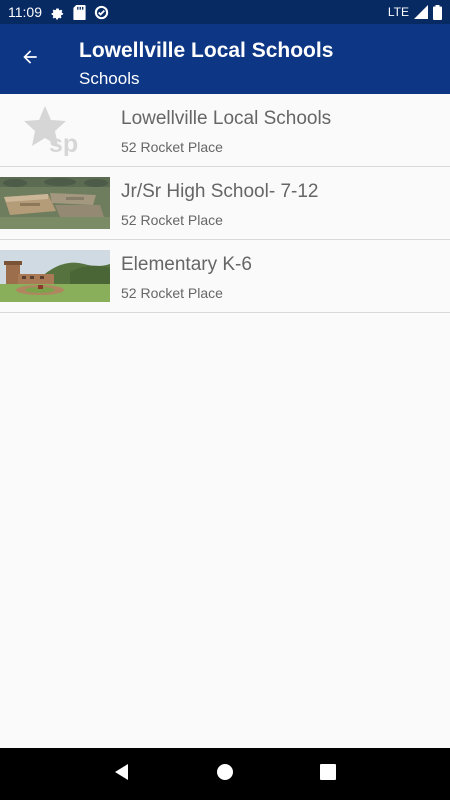 This screenshot has height=800, width=450. Describe the element at coordinates (437, 12) in the screenshot. I see `battery-icon` at that location.